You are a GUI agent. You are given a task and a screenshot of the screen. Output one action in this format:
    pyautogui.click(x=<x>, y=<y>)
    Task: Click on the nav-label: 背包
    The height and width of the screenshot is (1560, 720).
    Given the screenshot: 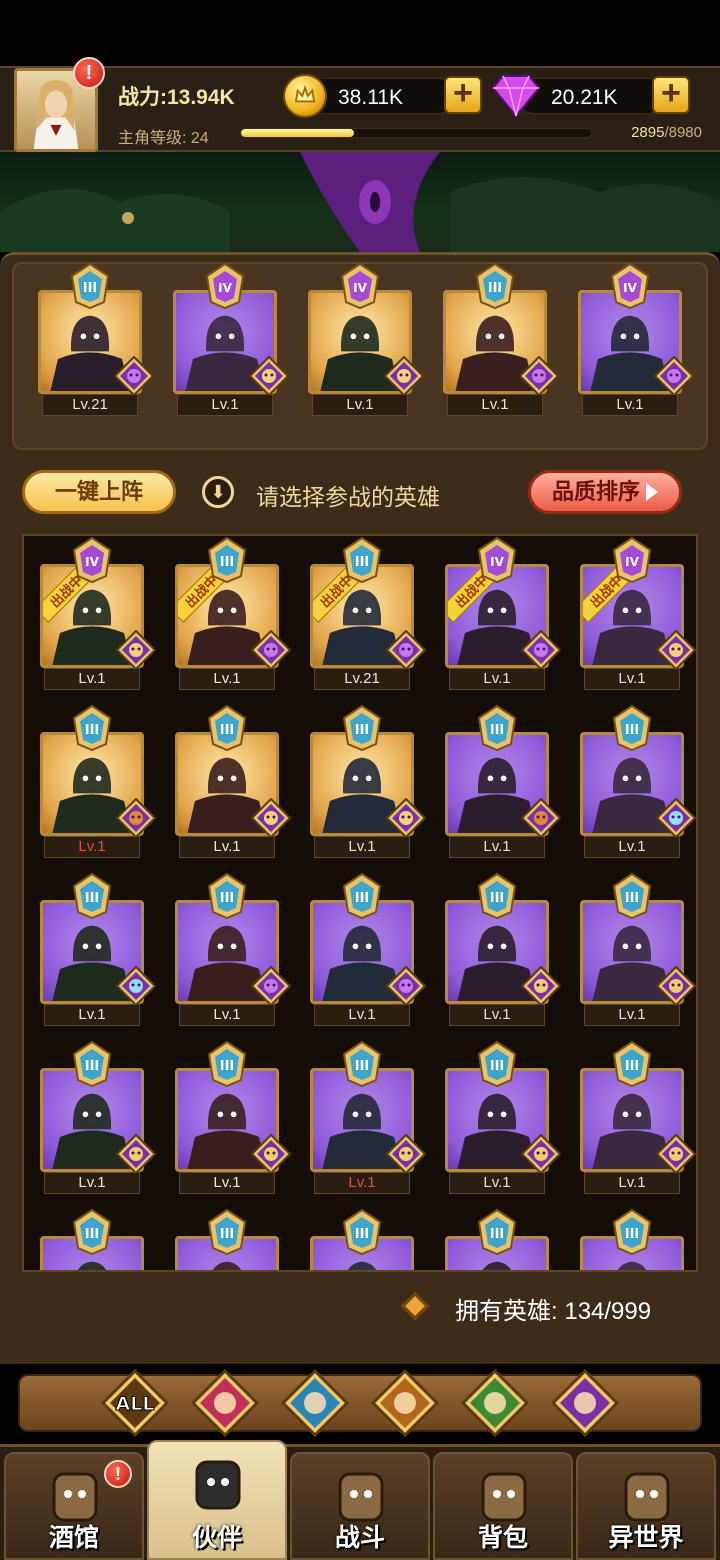 What is the action you would take?
    pyautogui.click(x=502, y=1538)
    